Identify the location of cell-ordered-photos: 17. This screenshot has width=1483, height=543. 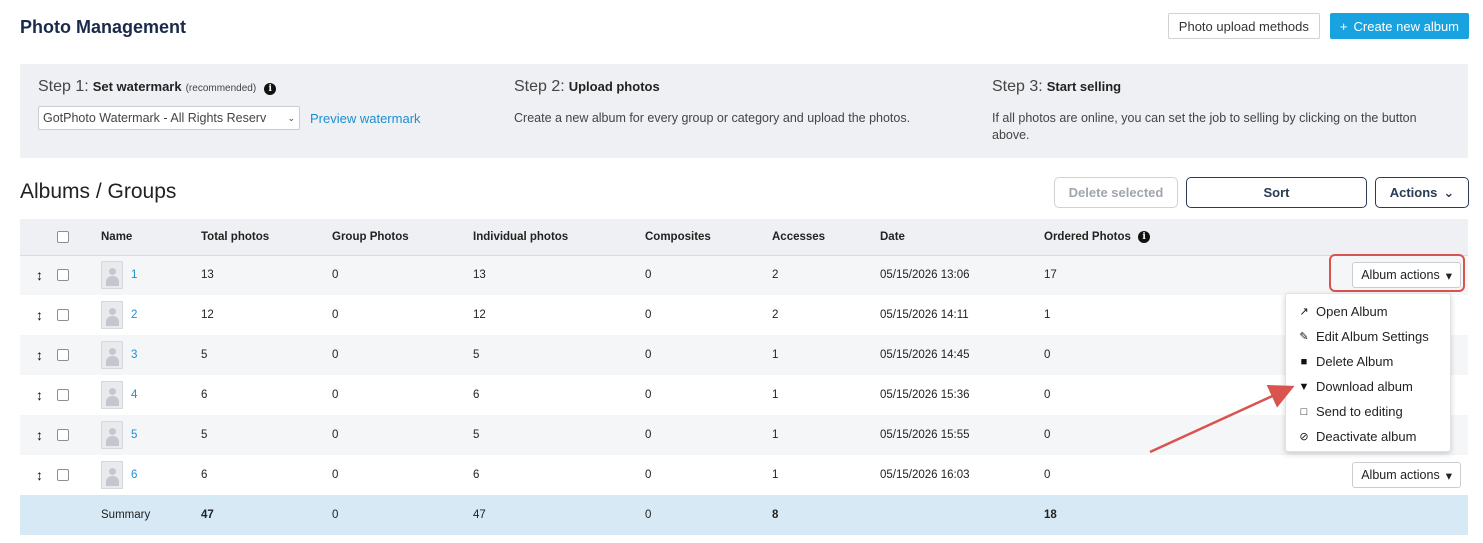
(1123, 275).